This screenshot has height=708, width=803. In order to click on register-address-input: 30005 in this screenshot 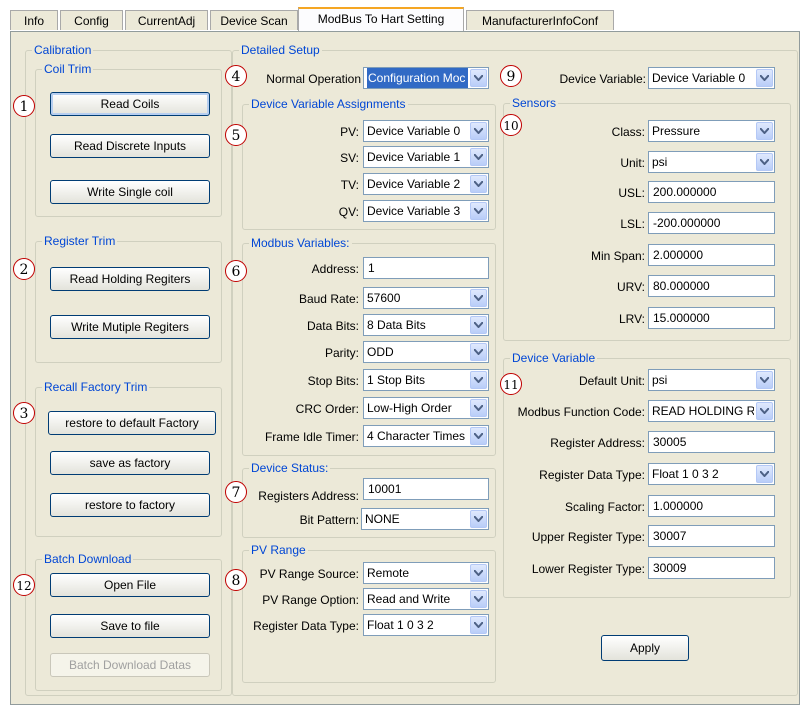, I will do `click(711, 442)`.